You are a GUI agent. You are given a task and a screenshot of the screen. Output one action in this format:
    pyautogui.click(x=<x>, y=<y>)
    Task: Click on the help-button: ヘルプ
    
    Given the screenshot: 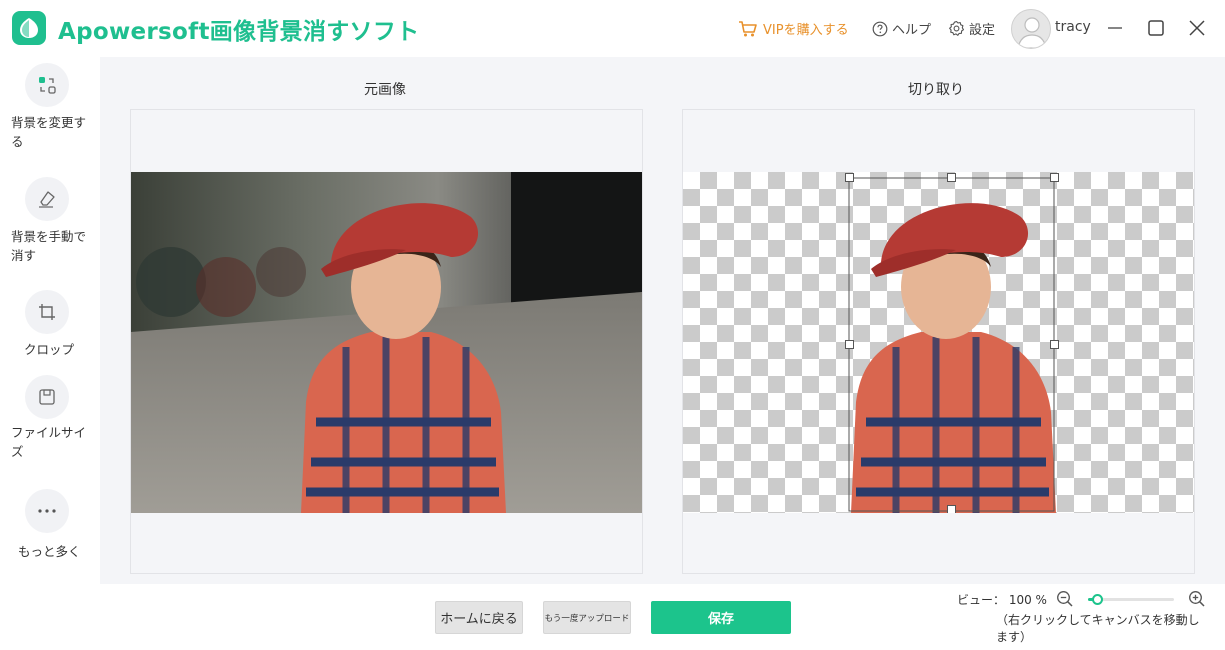 What is the action you would take?
    pyautogui.click(x=901, y=28)
    